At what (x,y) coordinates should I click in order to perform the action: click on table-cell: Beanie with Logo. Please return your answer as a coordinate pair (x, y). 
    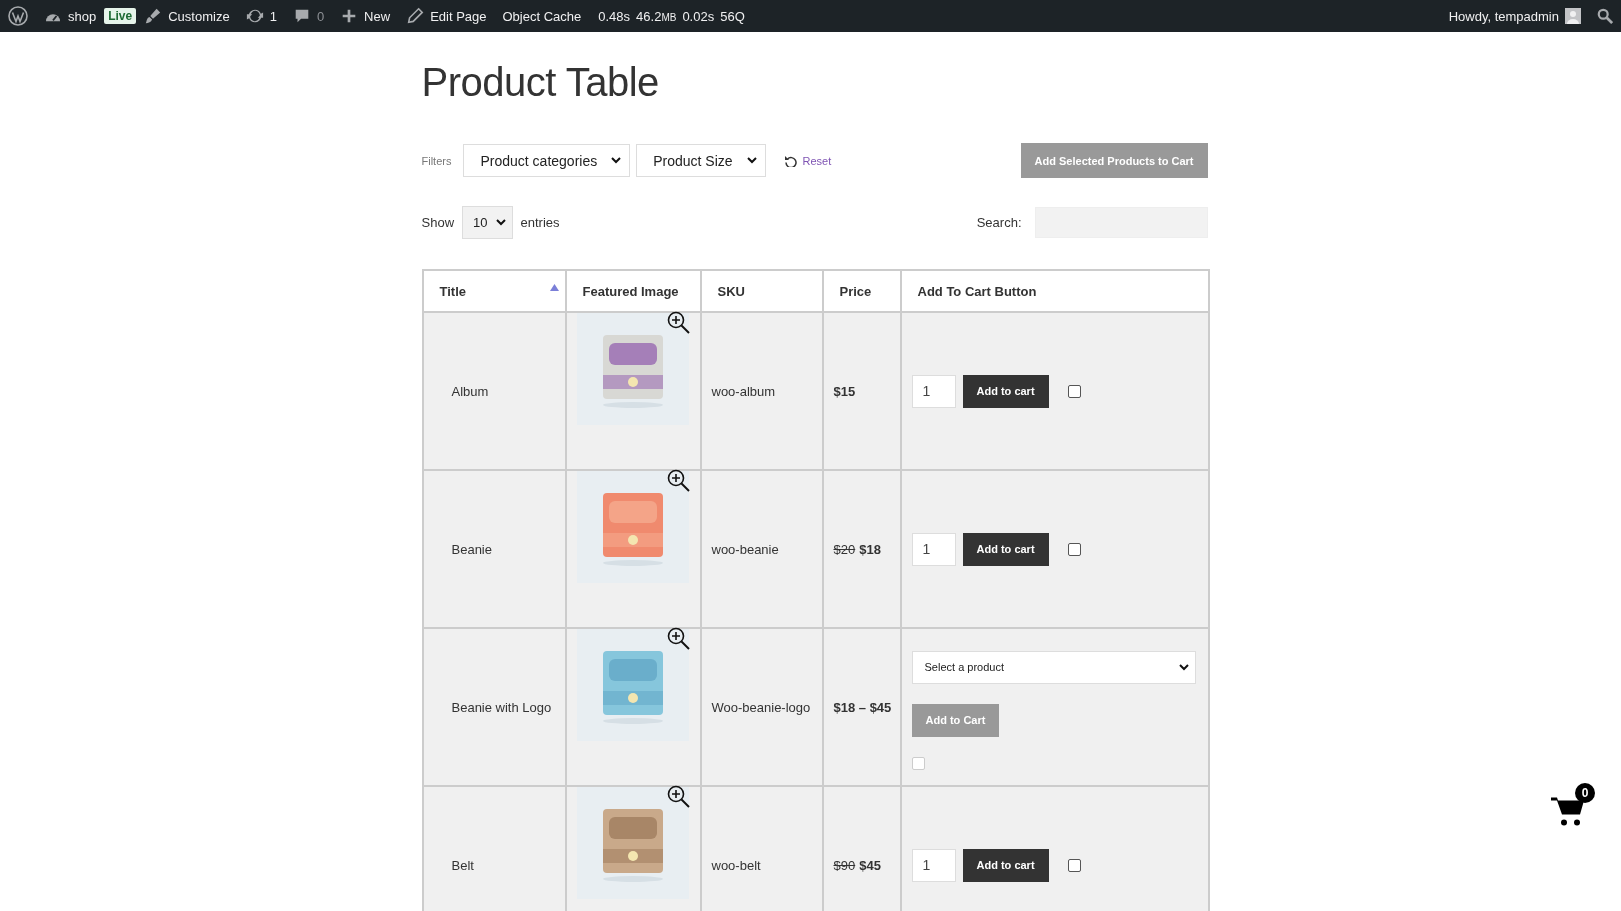
    Looking at the image, I should click on (494, 707).